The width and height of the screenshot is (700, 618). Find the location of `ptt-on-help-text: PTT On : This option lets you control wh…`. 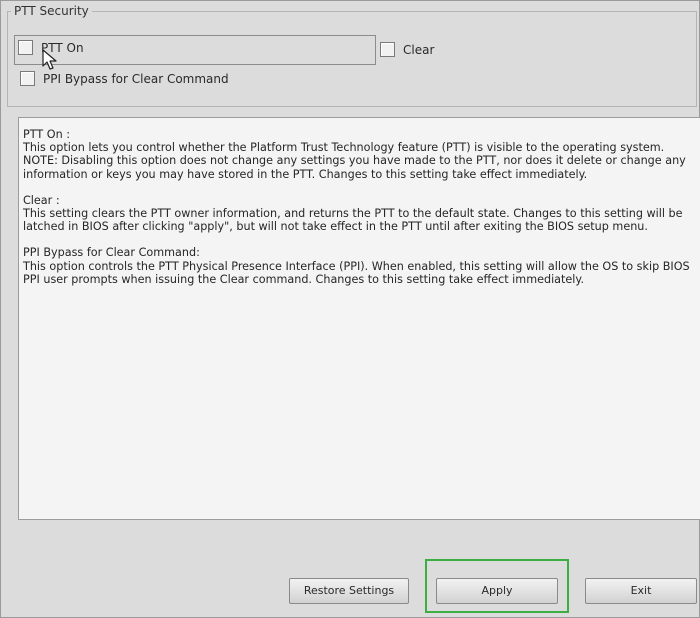

ptt-on-help-text: PTT On : This option lets you control wh… is located at coordinates (354, 154).